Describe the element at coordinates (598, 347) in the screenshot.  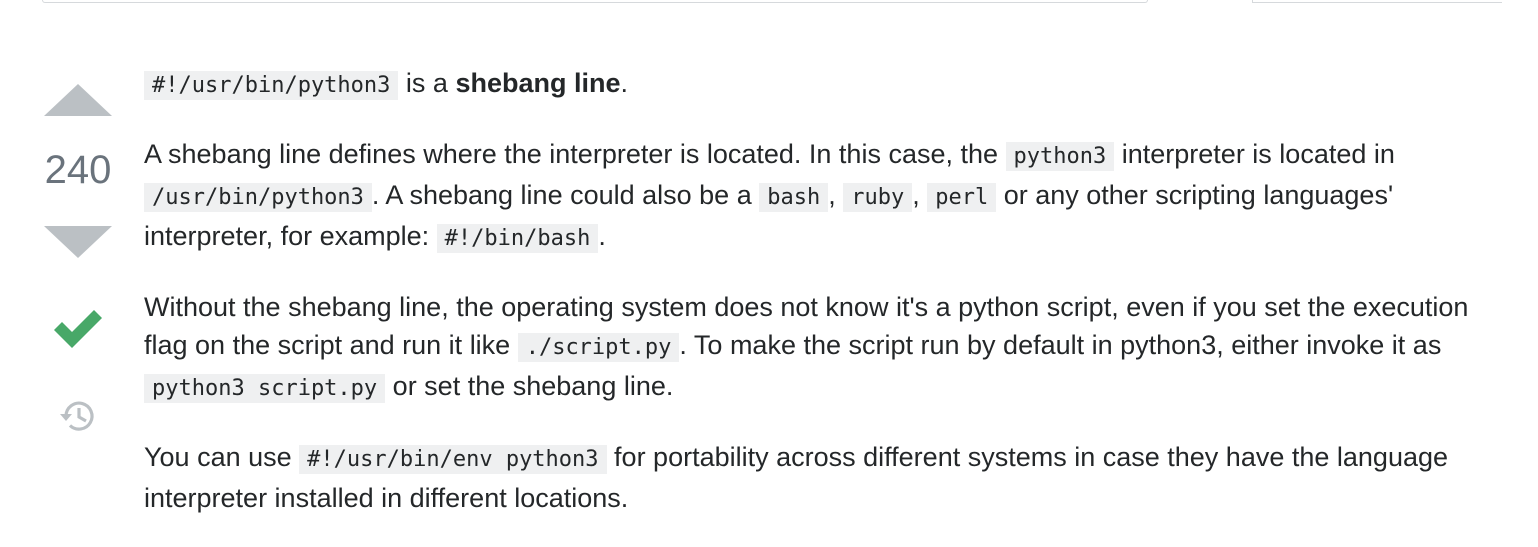
I see `inline-code: ./script.py` at that location.